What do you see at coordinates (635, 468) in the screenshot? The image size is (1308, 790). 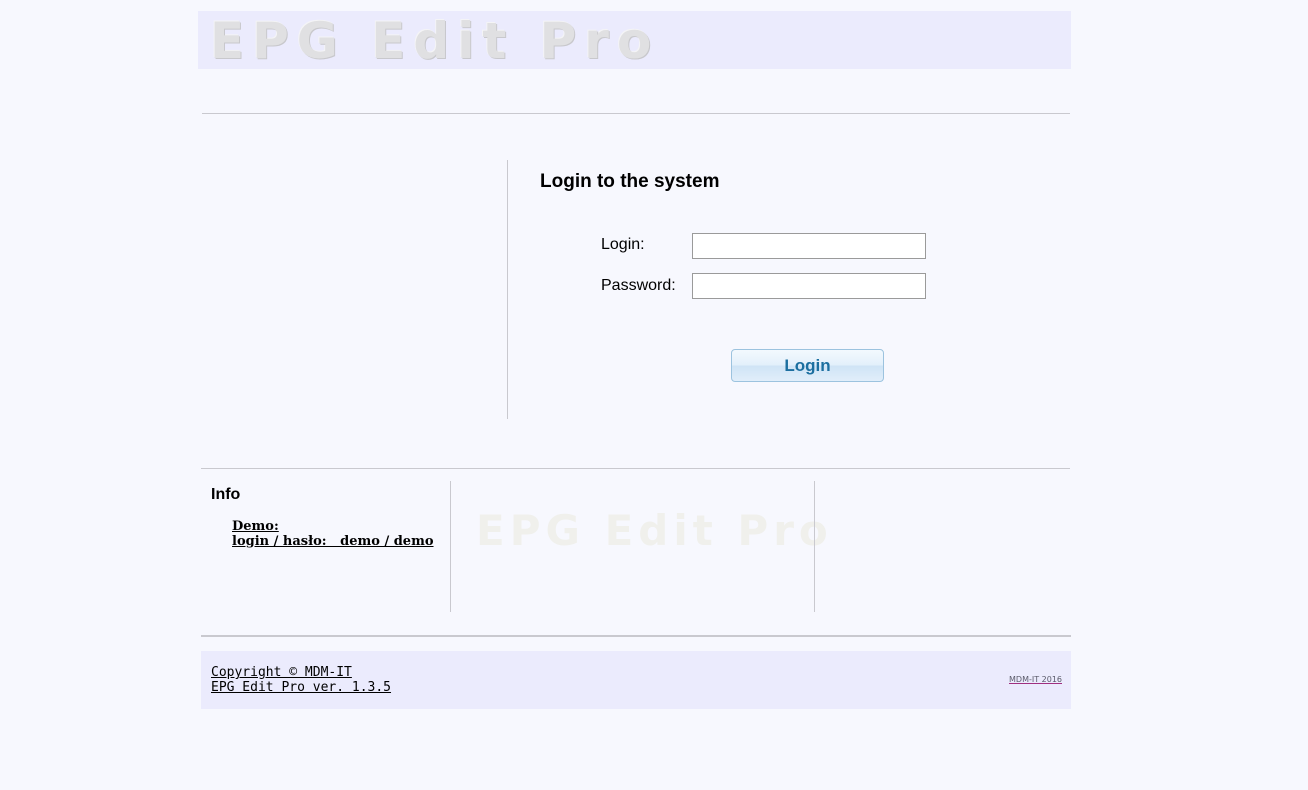 I see `info-top-divider` at bounding box center [635, 468].